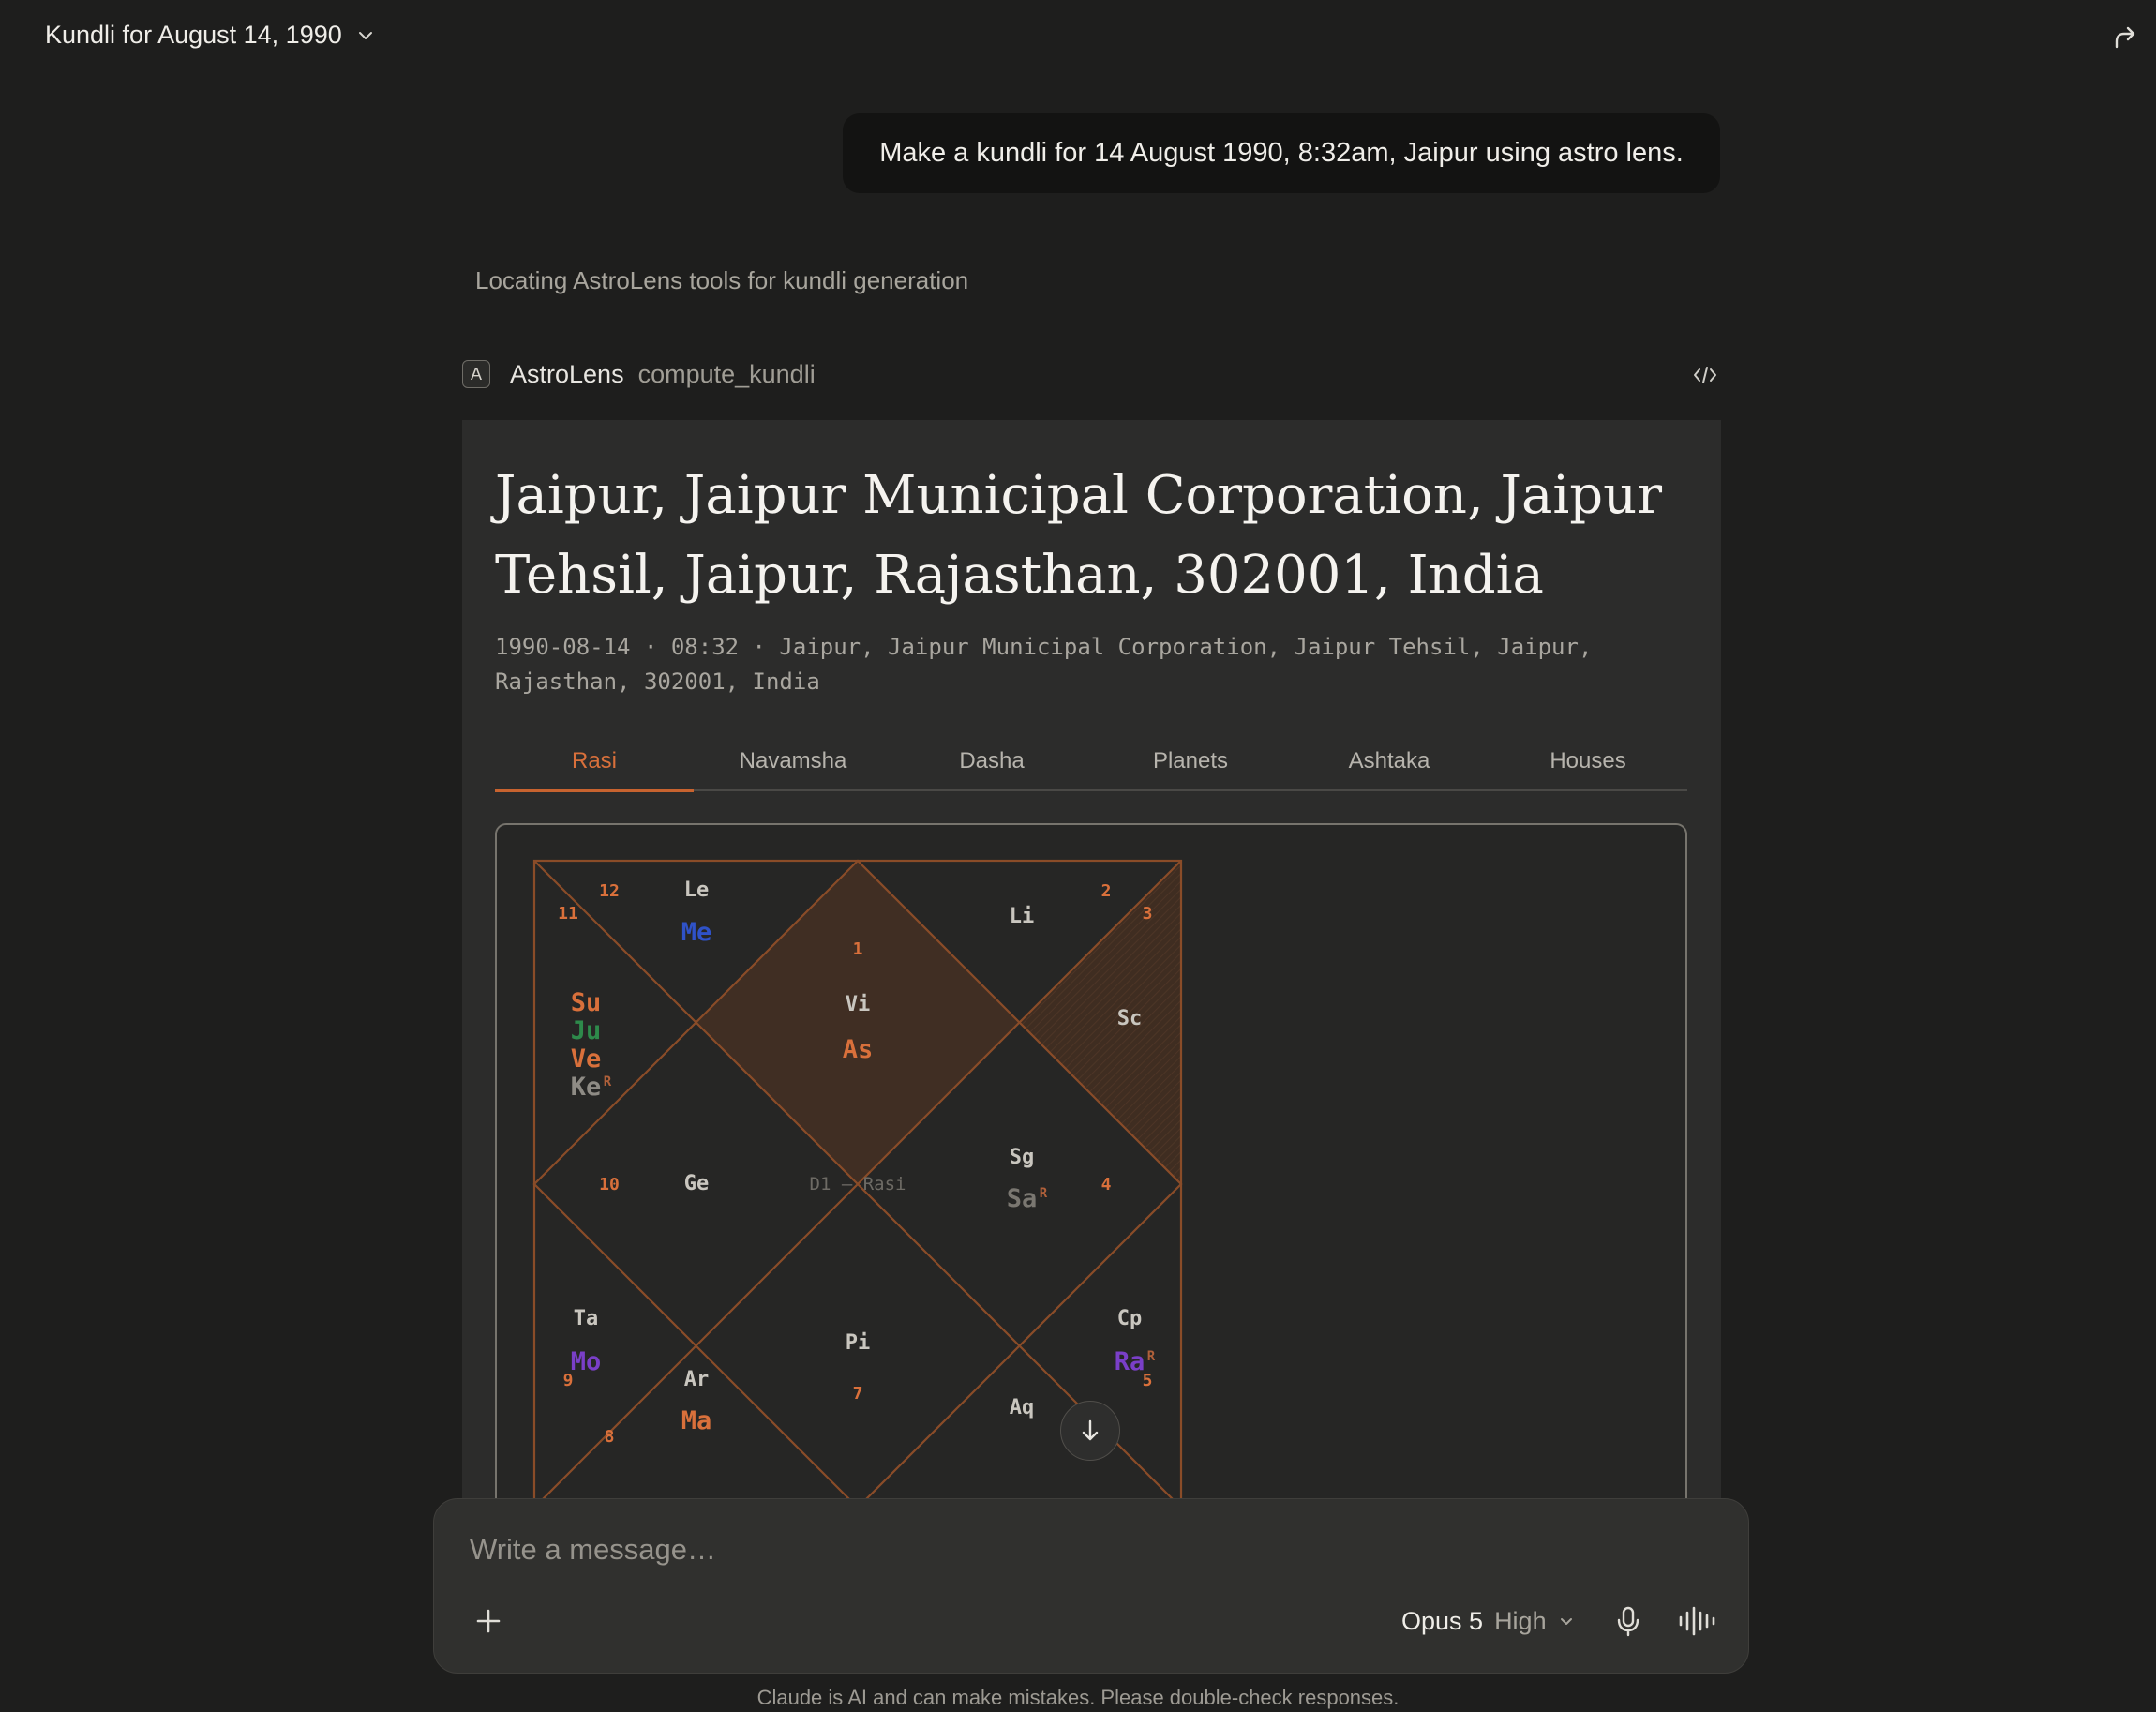 The height and width of the screenshot is (1712, 2156). Describe the element at coordinates (793, 763) in the screenshot. I see `tab-navamsha: Navamsha` at that location.